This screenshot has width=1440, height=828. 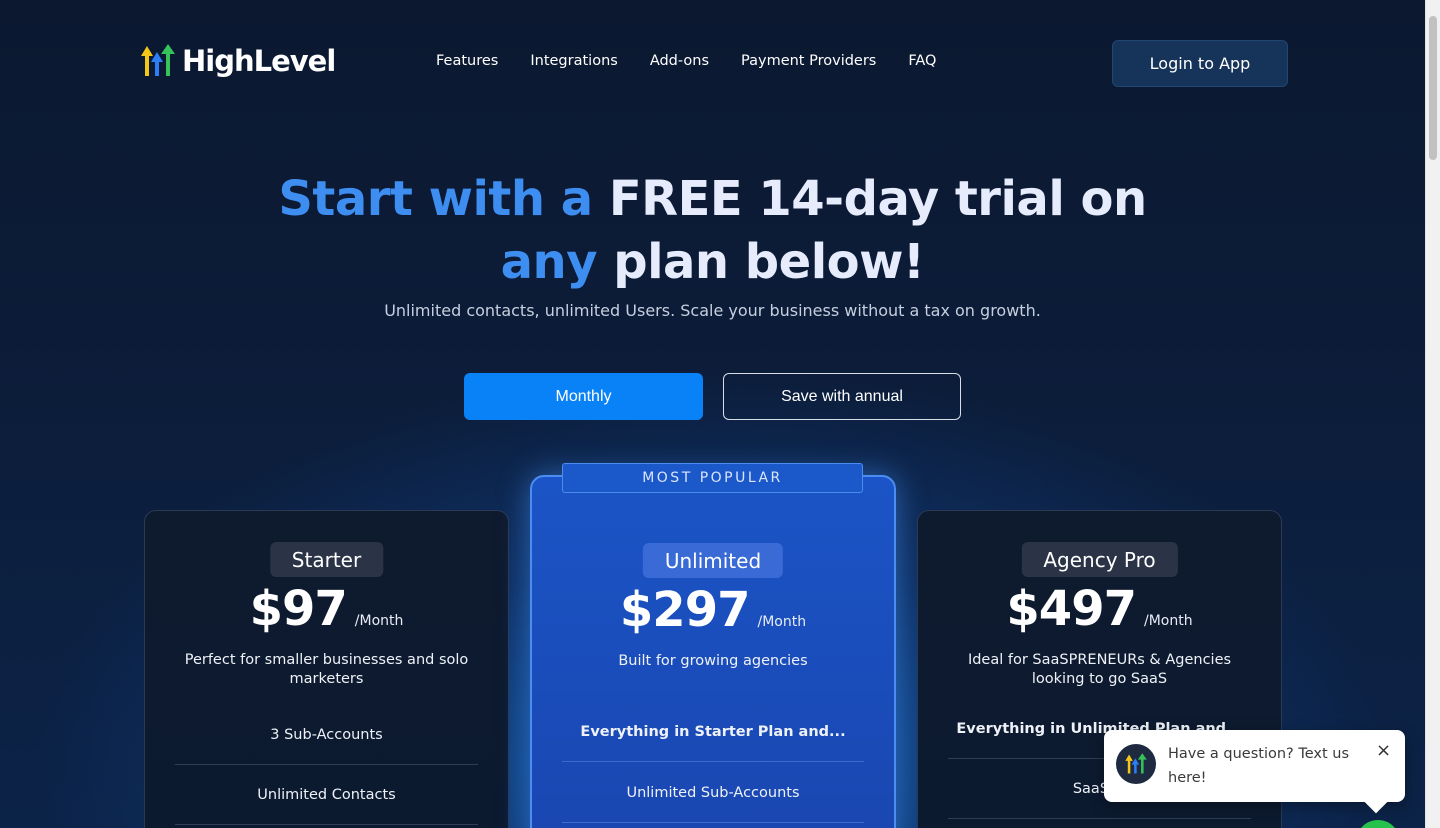 What do you see at coordinates (1099, 559) in the screenshot?
I see `plan-name: Agency Pro` at bounding box center [1099, 559].